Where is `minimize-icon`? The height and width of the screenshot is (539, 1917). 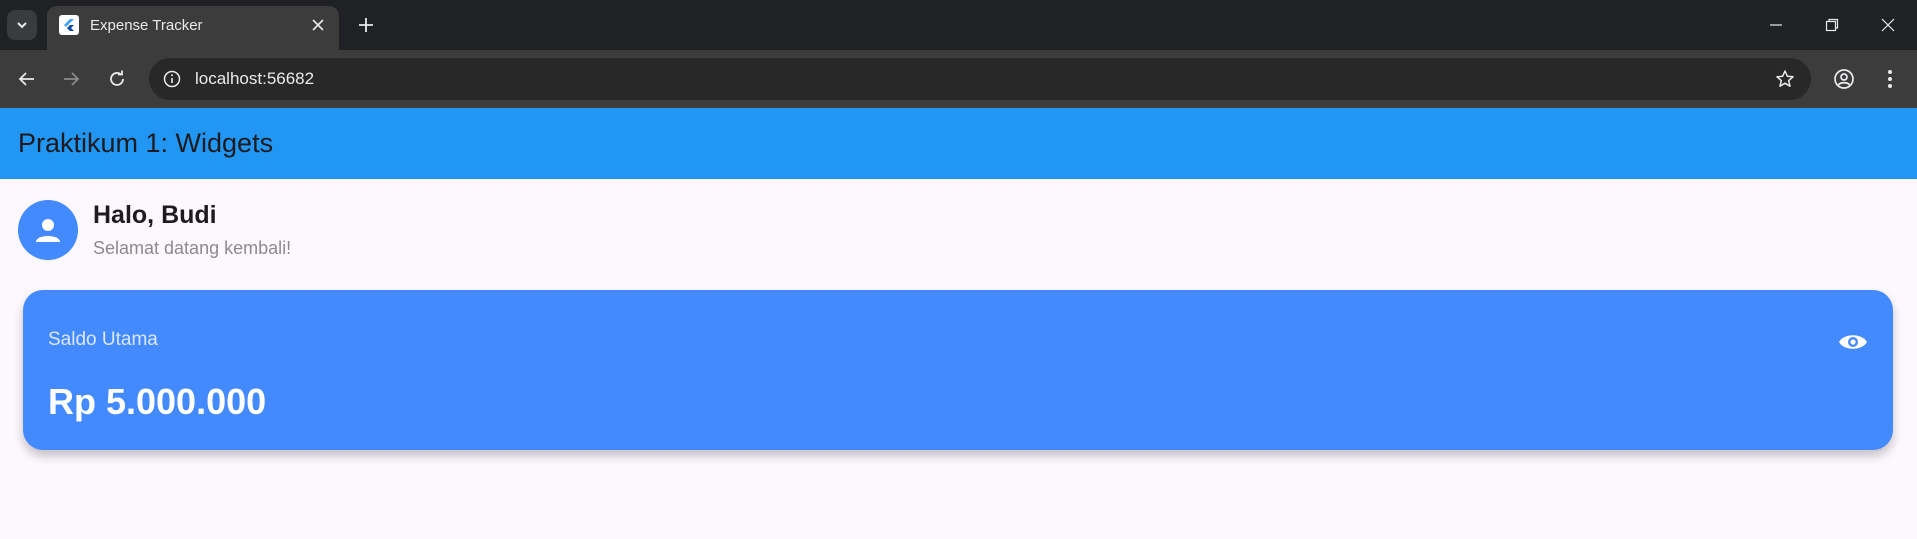 minimize-icon is located at coordinates (1776, 25).